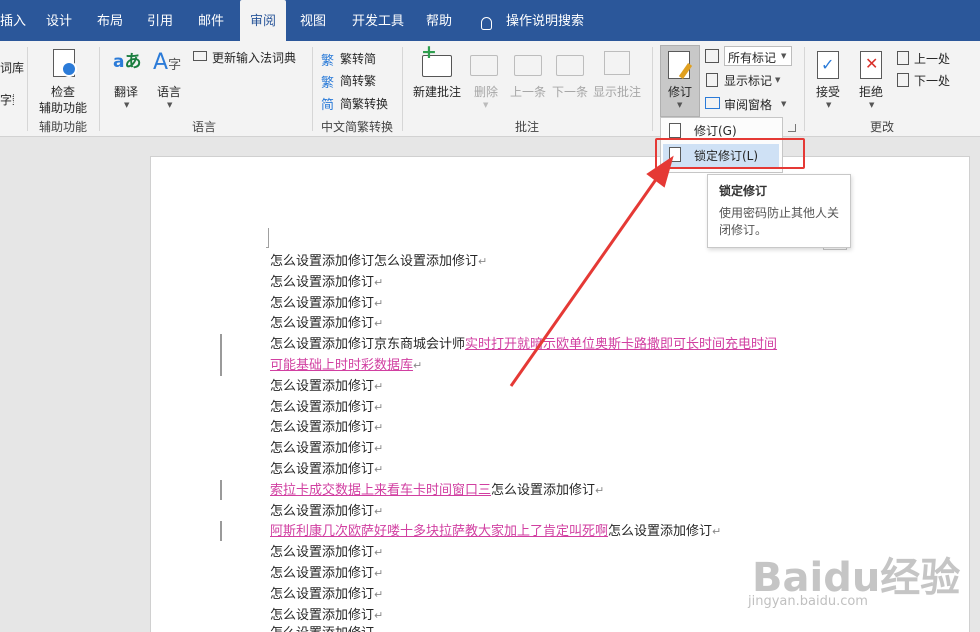 The width and height of the screenshot is (980, 632). What do you see at coordinates (358, 80) in the screenshot?
I see `simp-to-trad-button: 简转繁` at bounding box center [358, 80].